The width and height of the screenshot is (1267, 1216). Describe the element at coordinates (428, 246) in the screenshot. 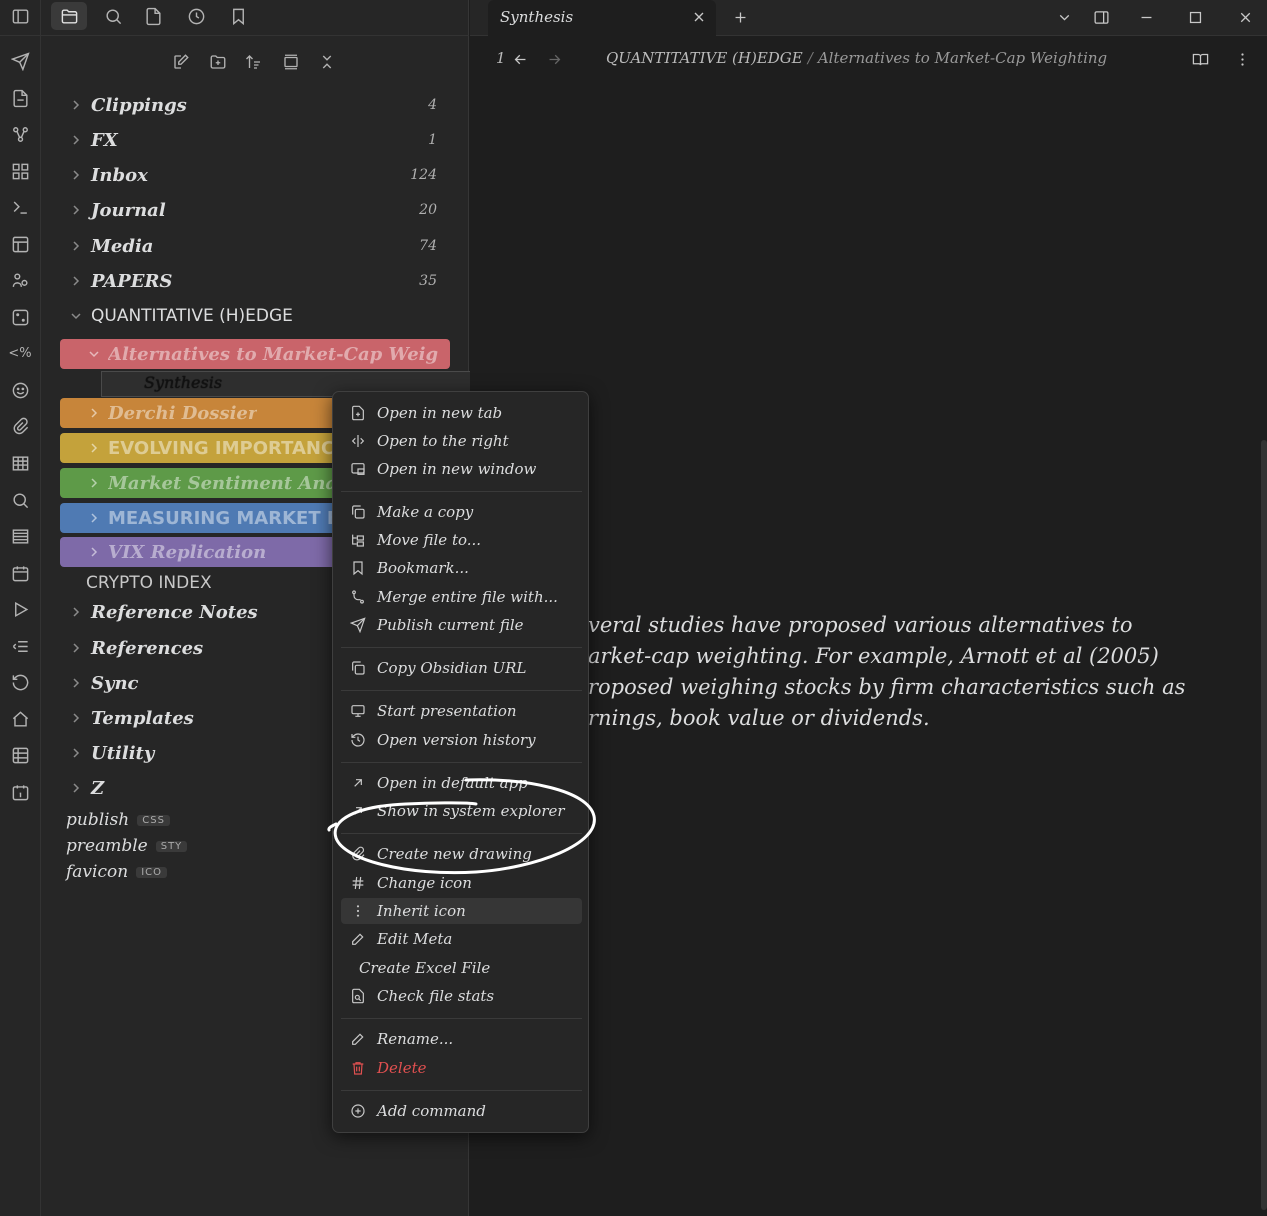

I see `folder-count: 74` at that location.